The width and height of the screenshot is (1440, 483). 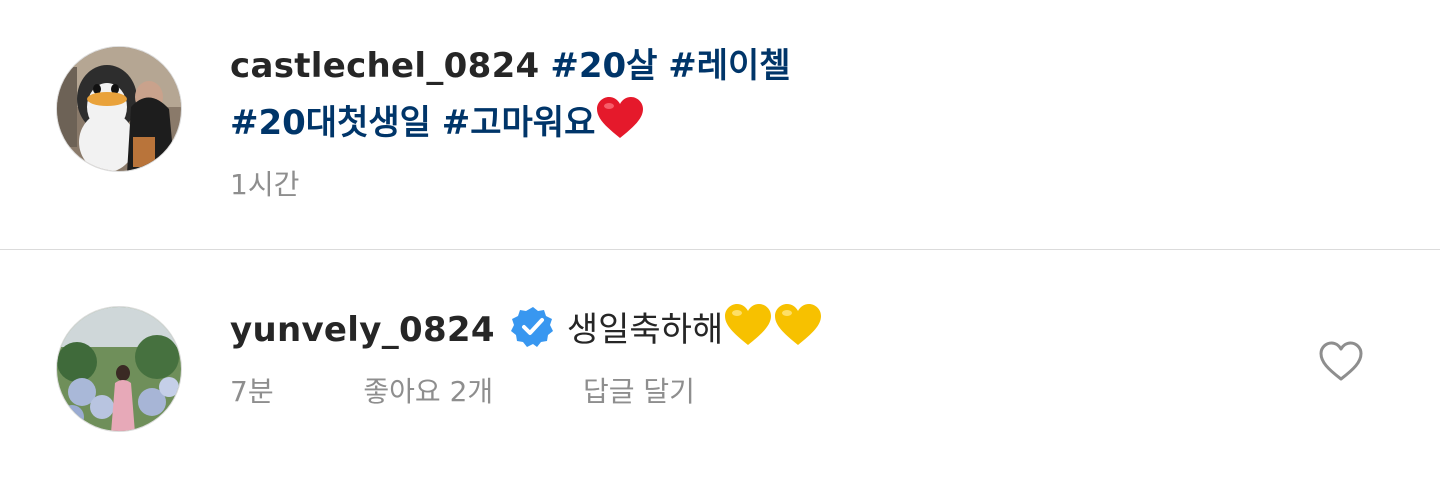 I want to click on comment-text: 생일축하해, so click(x=645, y=330).